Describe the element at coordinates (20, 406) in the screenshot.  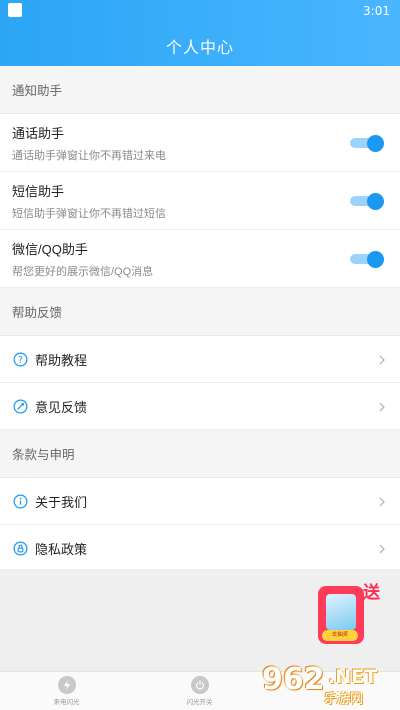
I see `feedback-icon` at that location.